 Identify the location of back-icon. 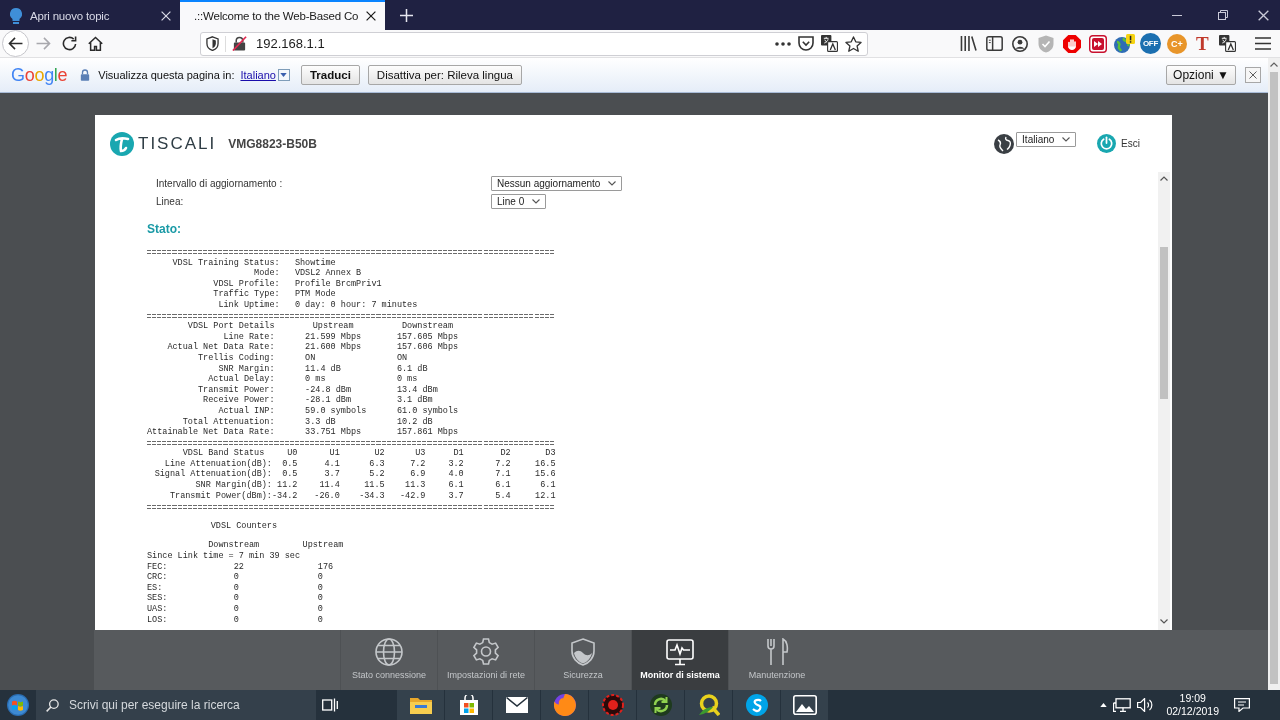
(15, 43).